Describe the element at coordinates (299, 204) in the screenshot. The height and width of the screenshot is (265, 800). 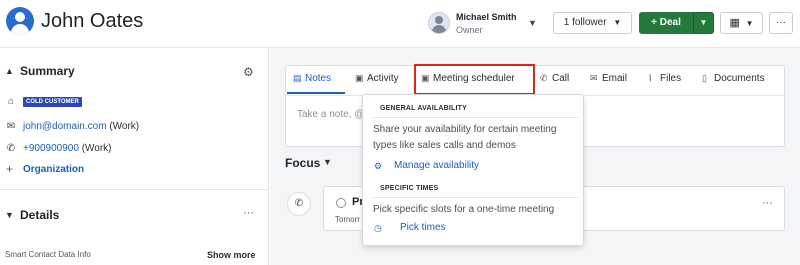
I see `call-activity-icon: ✆` at that location.